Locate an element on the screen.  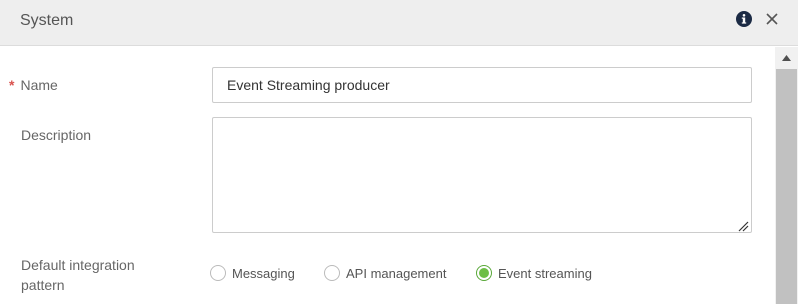
integration-pattern-label: Default integration pattern is located at coordinates (78, 275).